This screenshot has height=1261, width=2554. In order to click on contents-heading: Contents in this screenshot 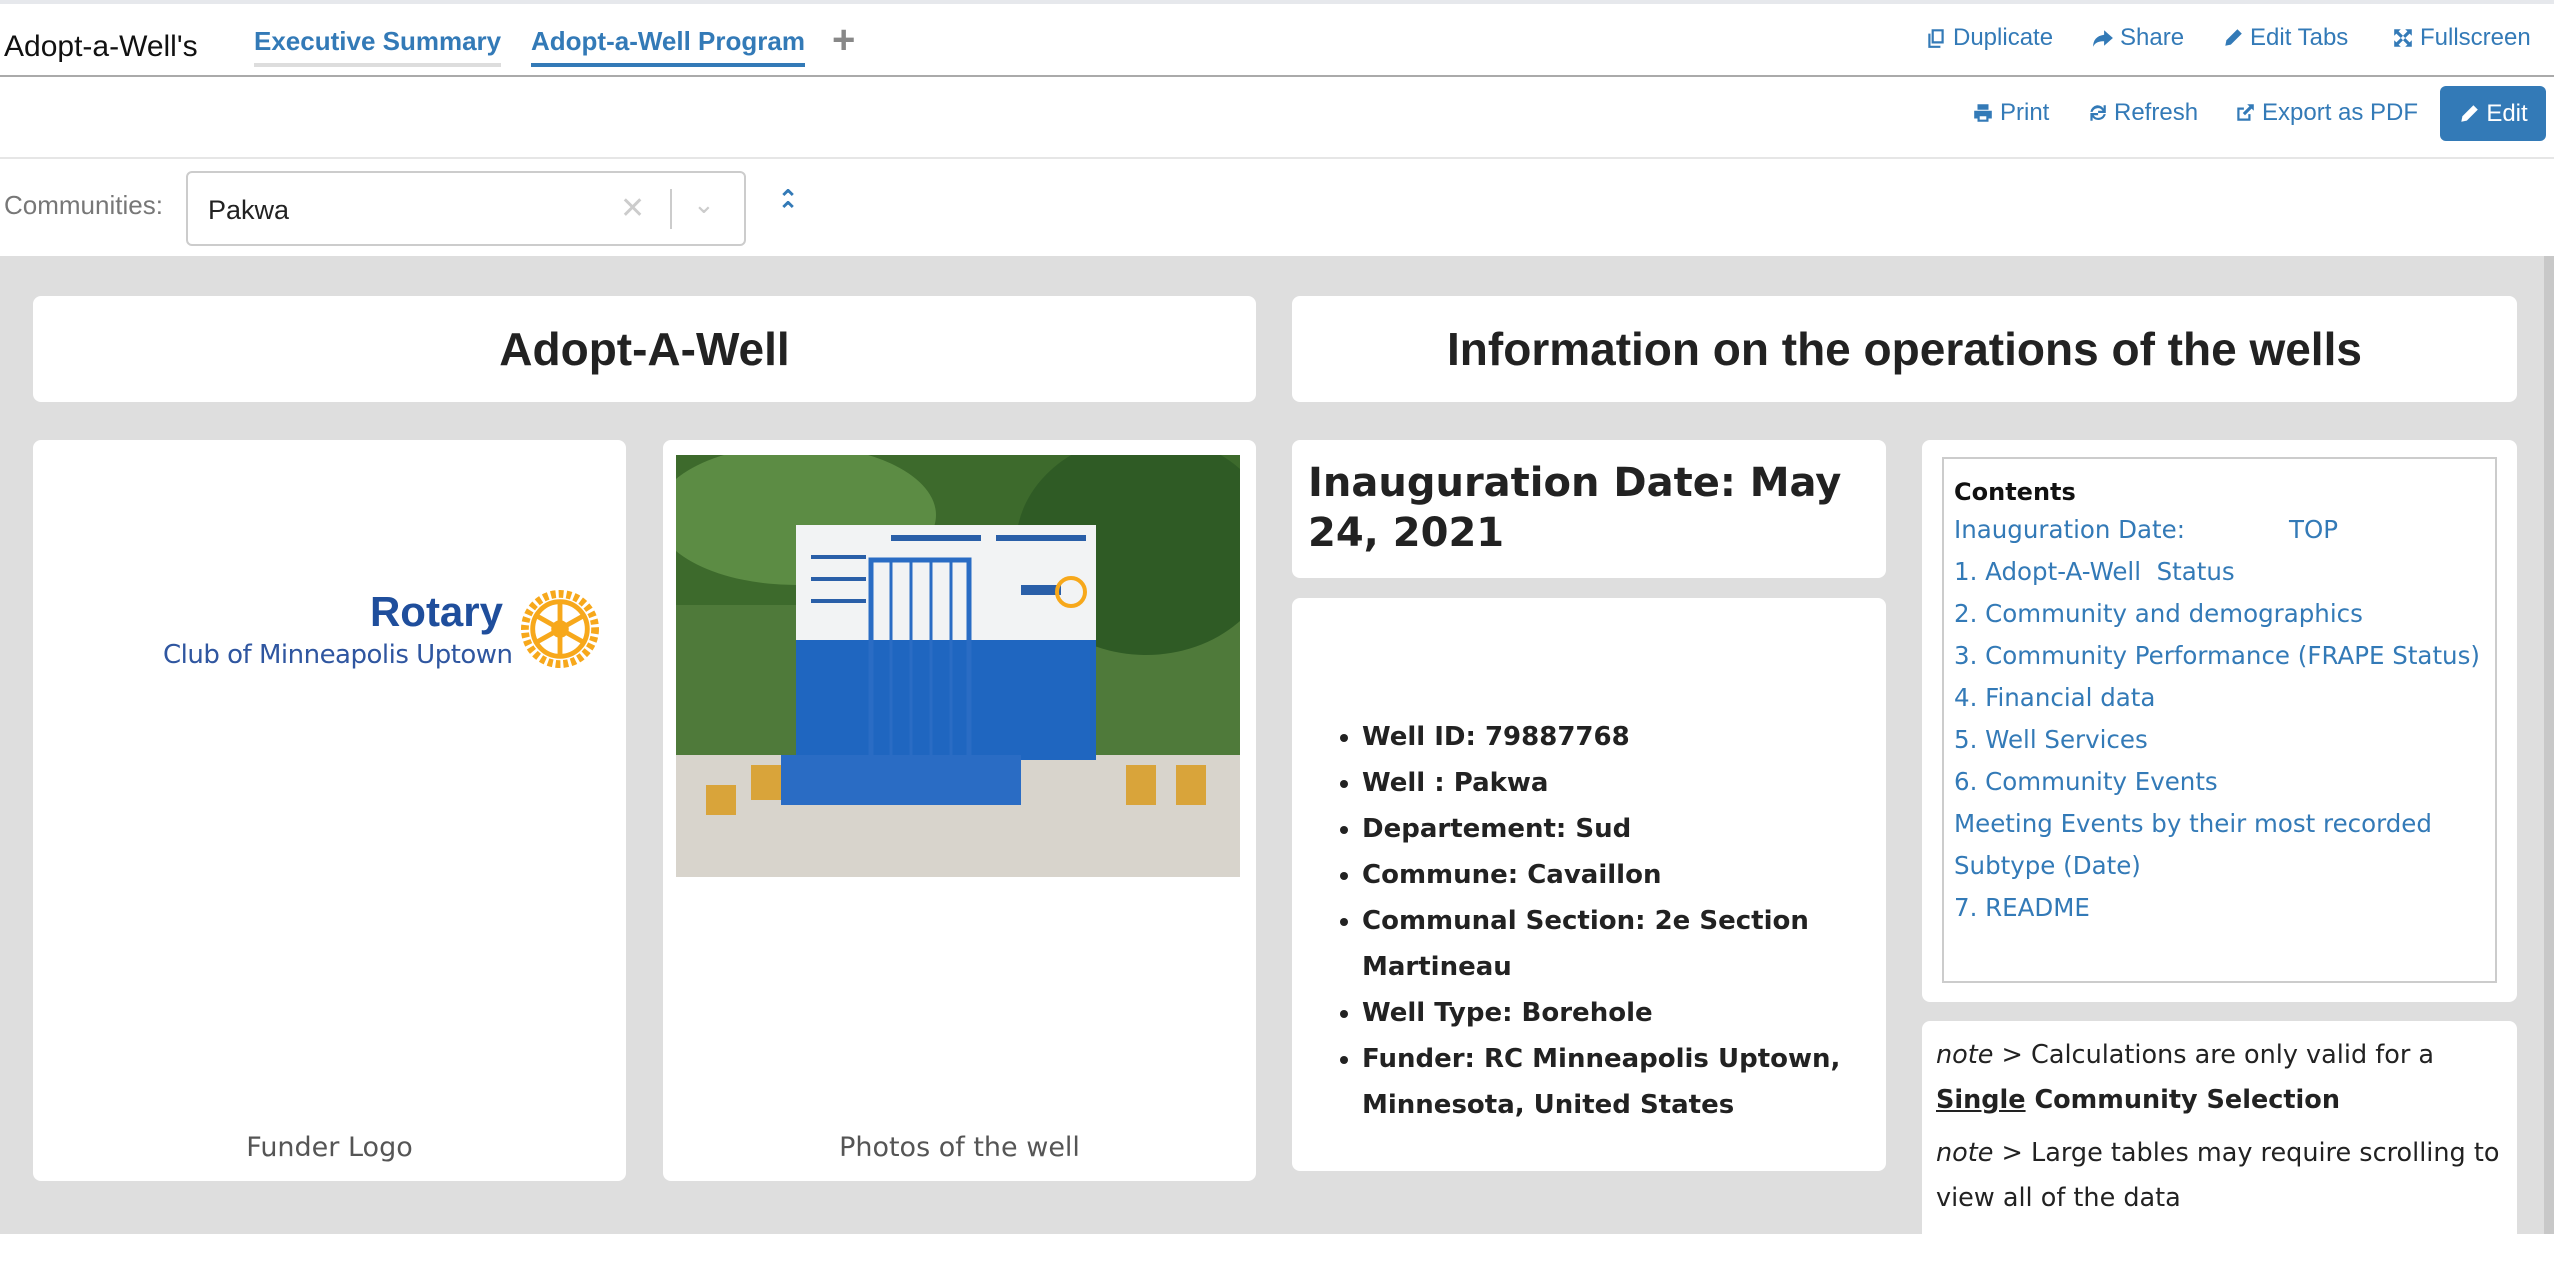, I will do `click(2015, 492)`.